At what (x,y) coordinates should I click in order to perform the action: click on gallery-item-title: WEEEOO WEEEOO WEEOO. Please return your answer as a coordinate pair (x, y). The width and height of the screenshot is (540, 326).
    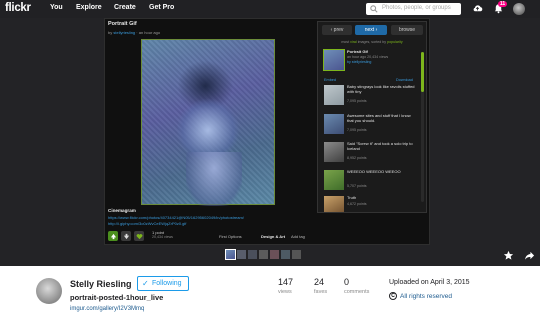
    Looking at the image, I should click on (374, 171).